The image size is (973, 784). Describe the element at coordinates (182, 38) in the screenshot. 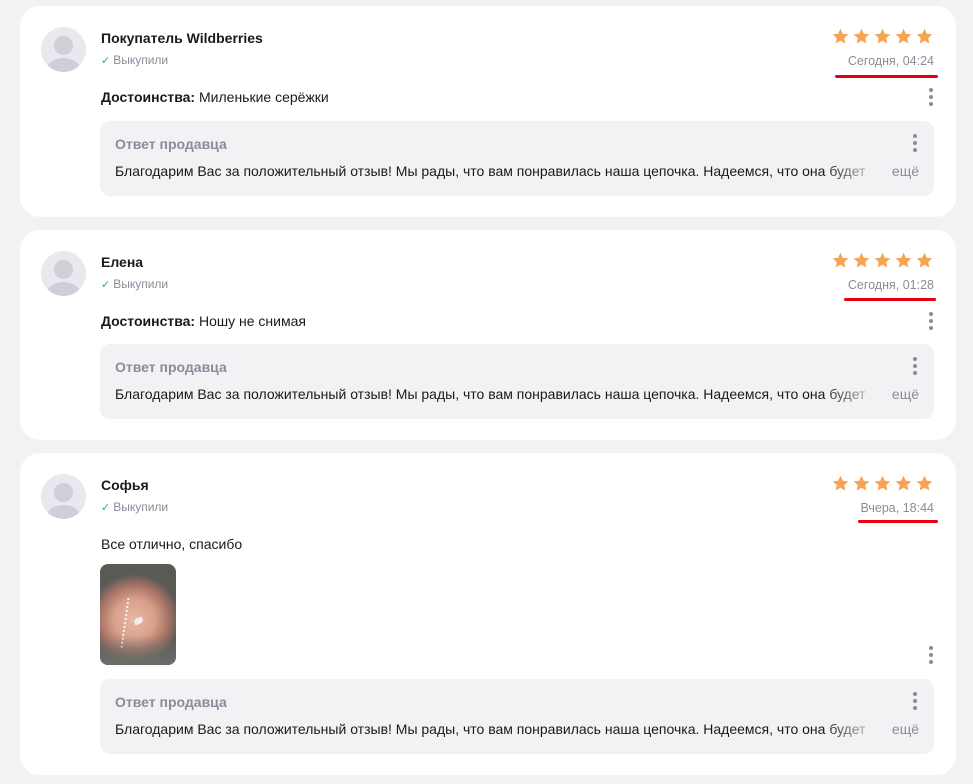

I see `review-author: Покупатель Wildberries` at that location.